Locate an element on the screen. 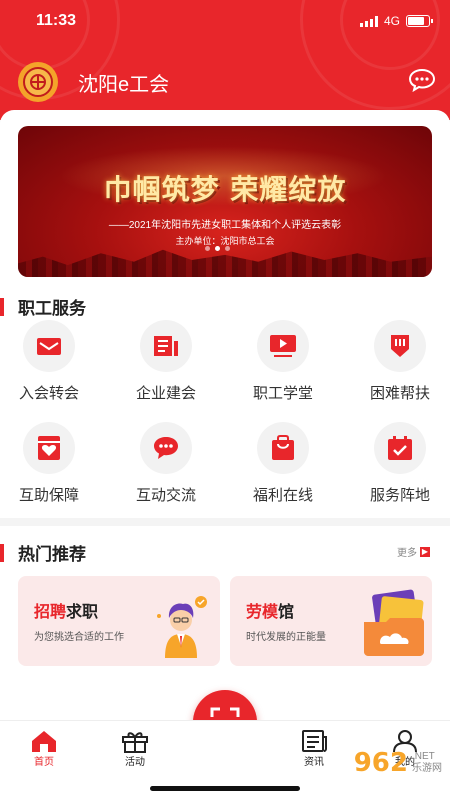 The width and height of the screenshot is (450, 800). card-title-highlight: 招聘 is located at coordinates (50, 612).